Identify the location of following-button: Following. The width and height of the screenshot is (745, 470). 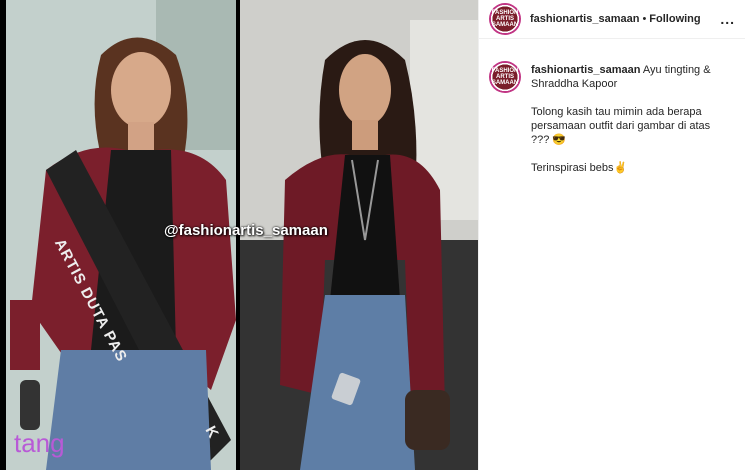
(674, 19).